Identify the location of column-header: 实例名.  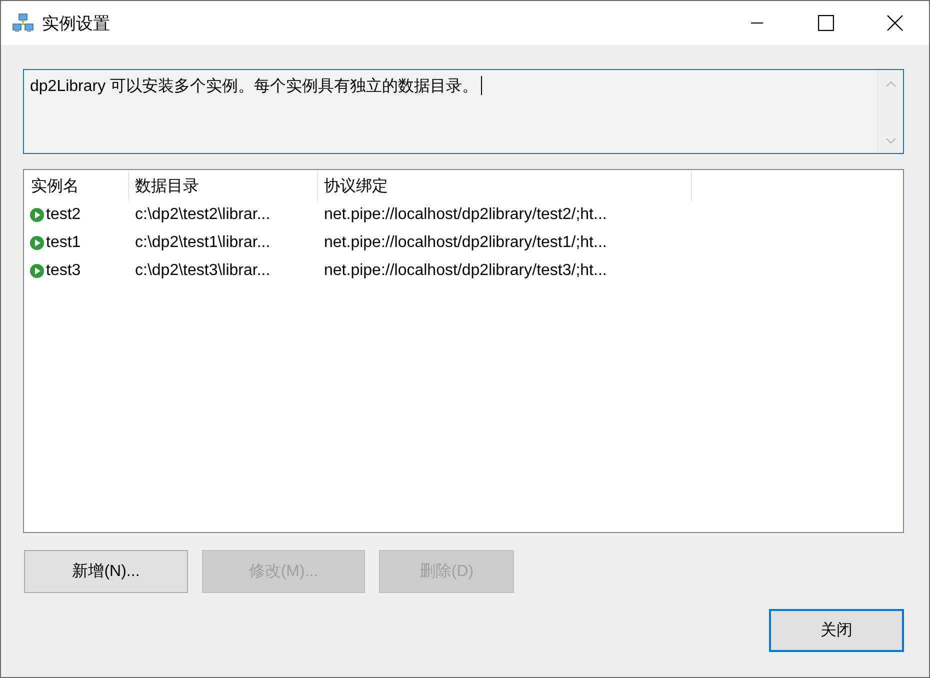
(77, 186).